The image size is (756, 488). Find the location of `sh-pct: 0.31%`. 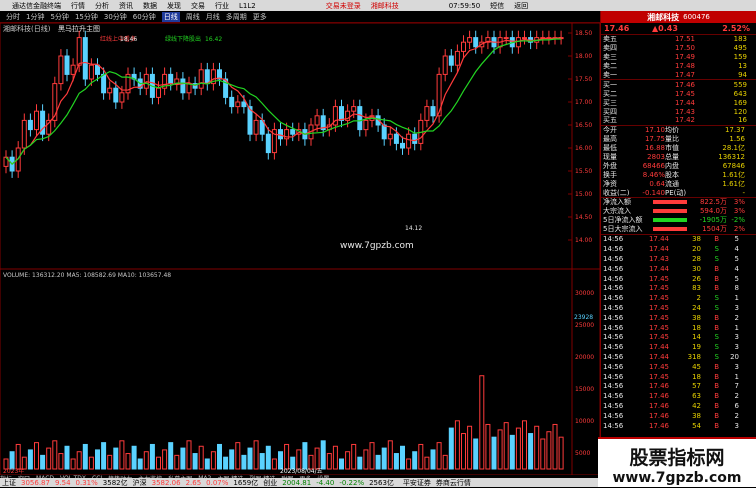

sh-pct: 0.31% is located at coordinates (86, 482).